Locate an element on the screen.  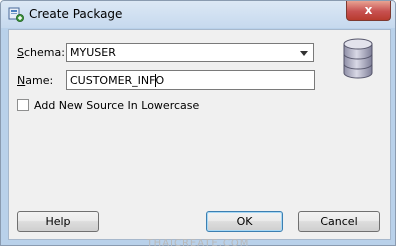
schema-value: MYUSER is located at coordinates (93, 52).